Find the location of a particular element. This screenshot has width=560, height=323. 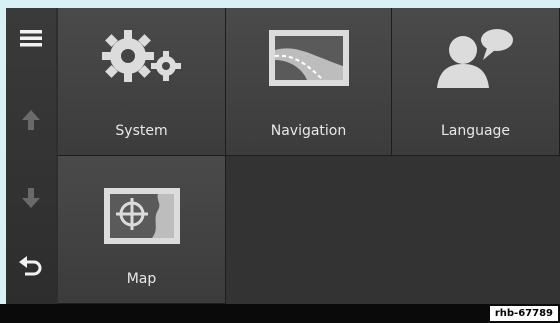

reference-code: rhb-67789 is located at coordinates (523, 313).